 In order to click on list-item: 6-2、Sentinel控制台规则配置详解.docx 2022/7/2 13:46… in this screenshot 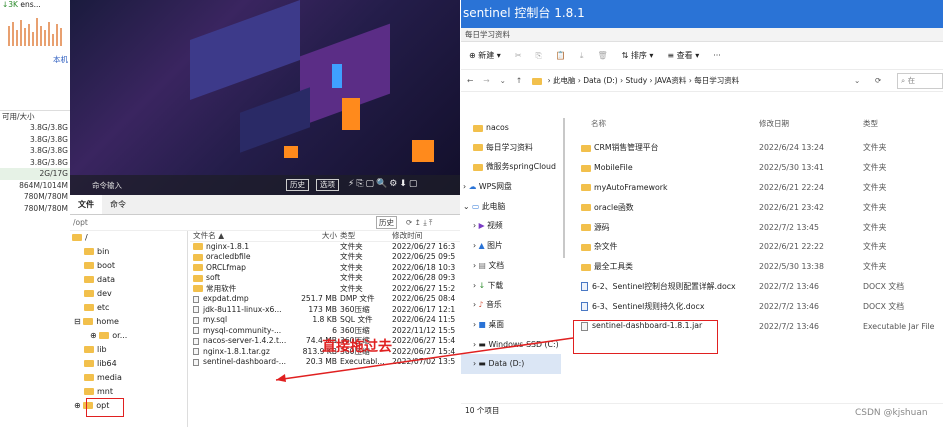, I will do `click(757, 287)`.